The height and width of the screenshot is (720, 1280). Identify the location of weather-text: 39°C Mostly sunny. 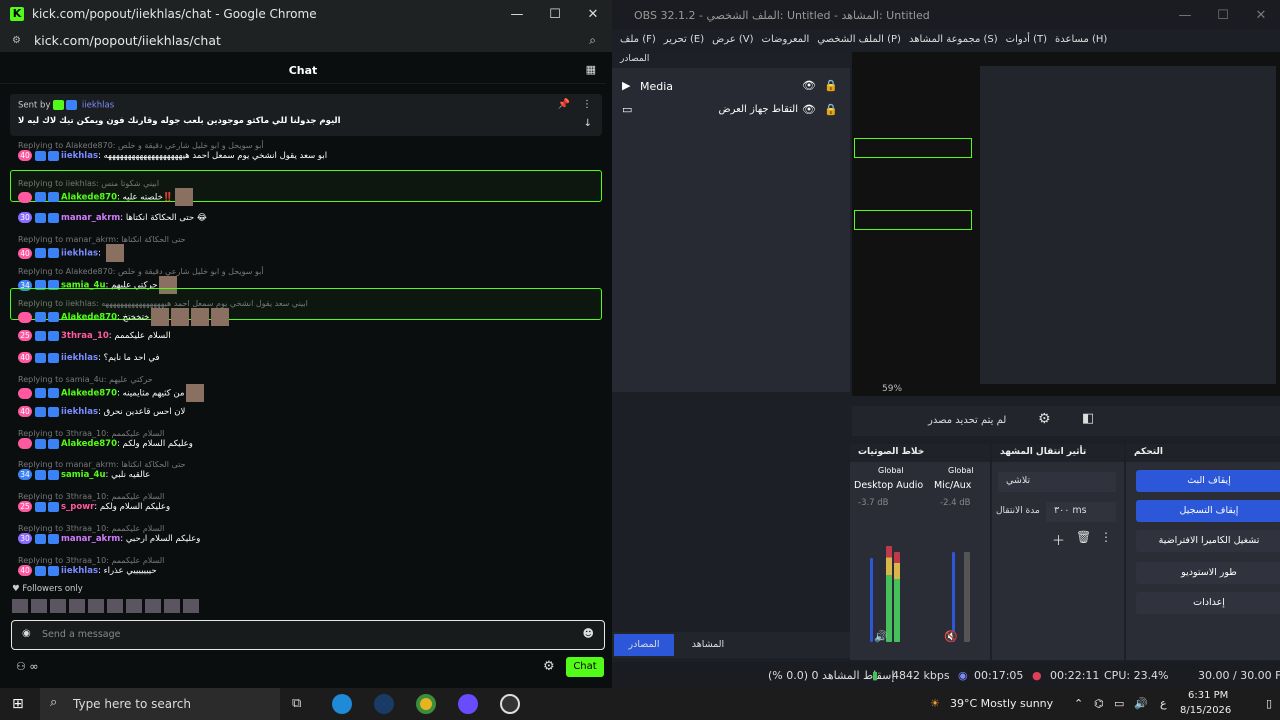
(1001, 703).